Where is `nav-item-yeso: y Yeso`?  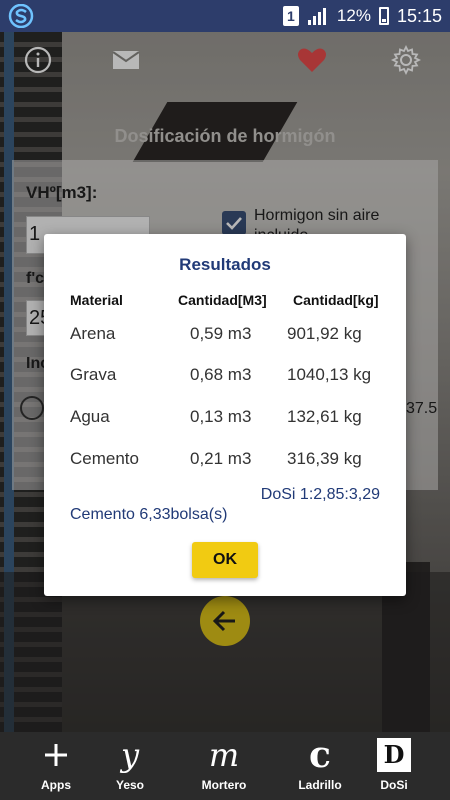
nav-item-yeso: y Yeso is located at coordinates (130, 766).